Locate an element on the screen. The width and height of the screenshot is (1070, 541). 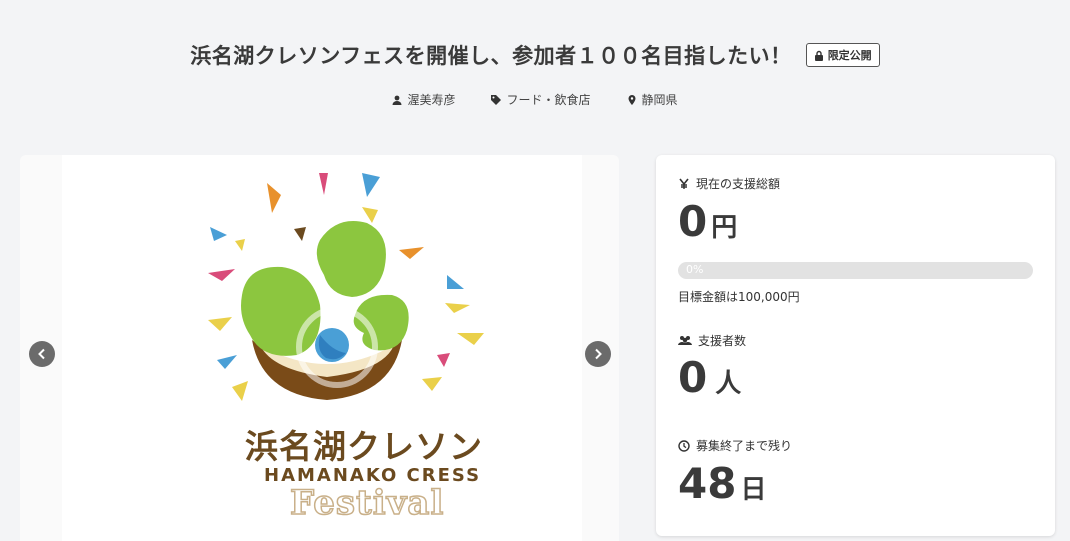
category-name: フード・飲食店 is located at coordinates (548, 100).